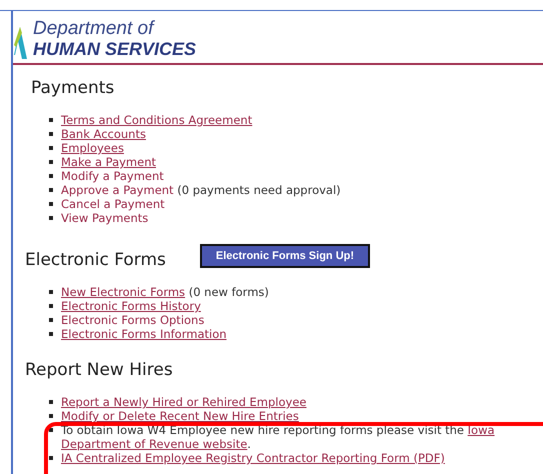 This screenshot has height=474, width=543. Describe the element at coordinates (228, 292) in the screenshot. I see `count-note: (0 new forms)` at that location.